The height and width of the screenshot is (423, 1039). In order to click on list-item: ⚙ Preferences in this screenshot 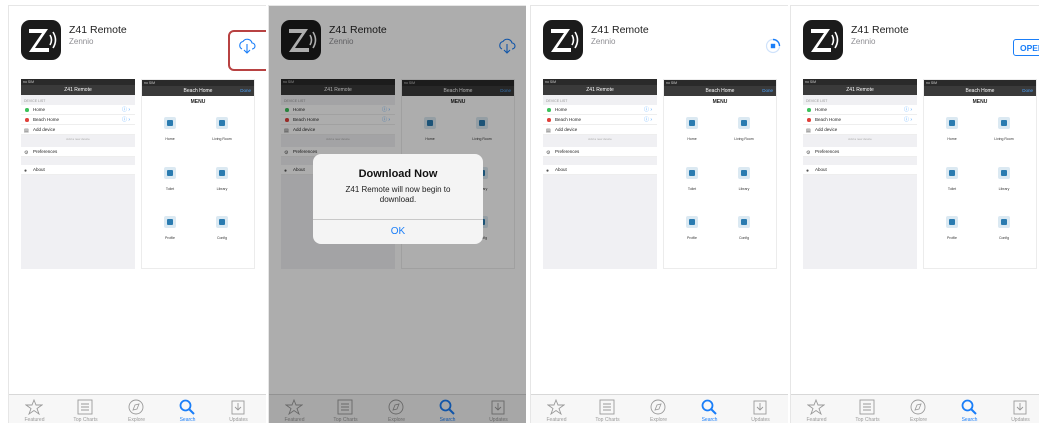, I will do `click(78, 152)`.